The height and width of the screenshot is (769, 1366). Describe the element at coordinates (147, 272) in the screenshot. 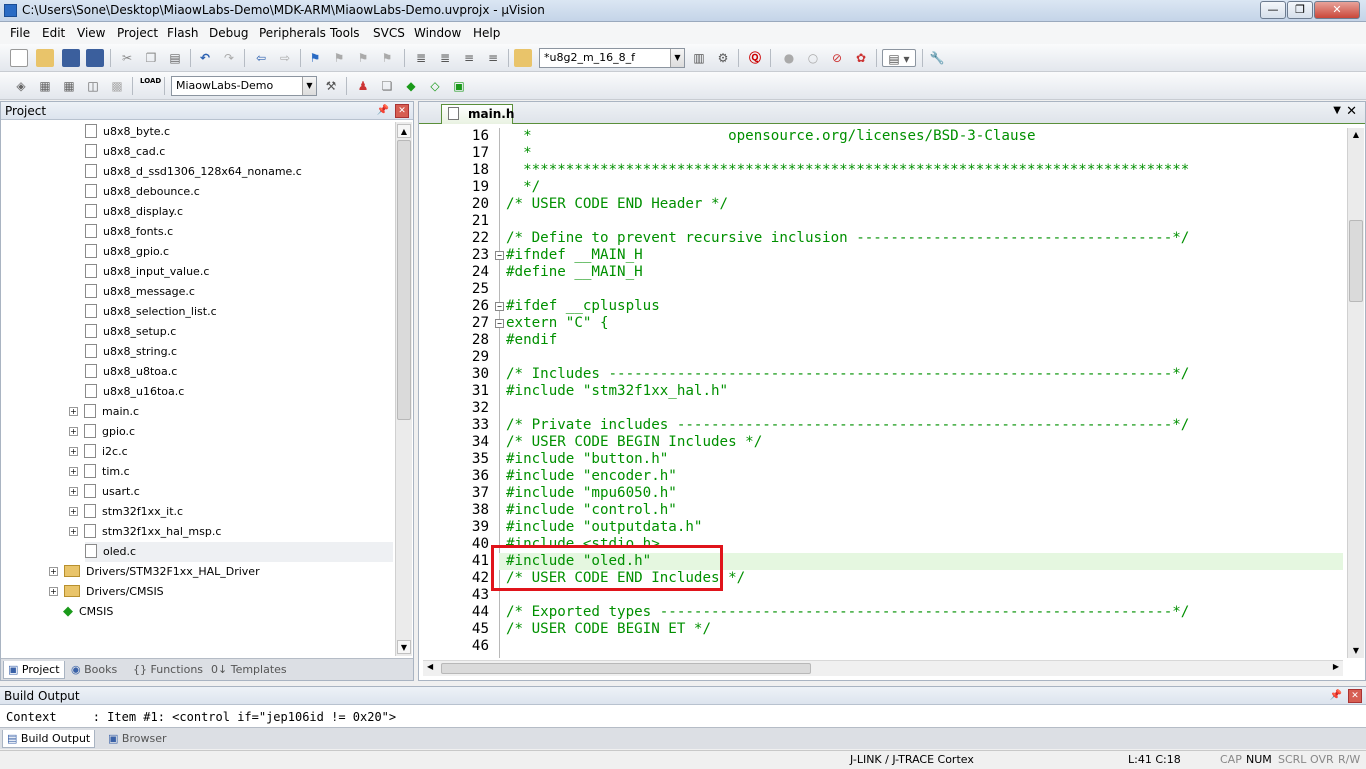

I see `list-item: u8x8_input_value.c` at that location.